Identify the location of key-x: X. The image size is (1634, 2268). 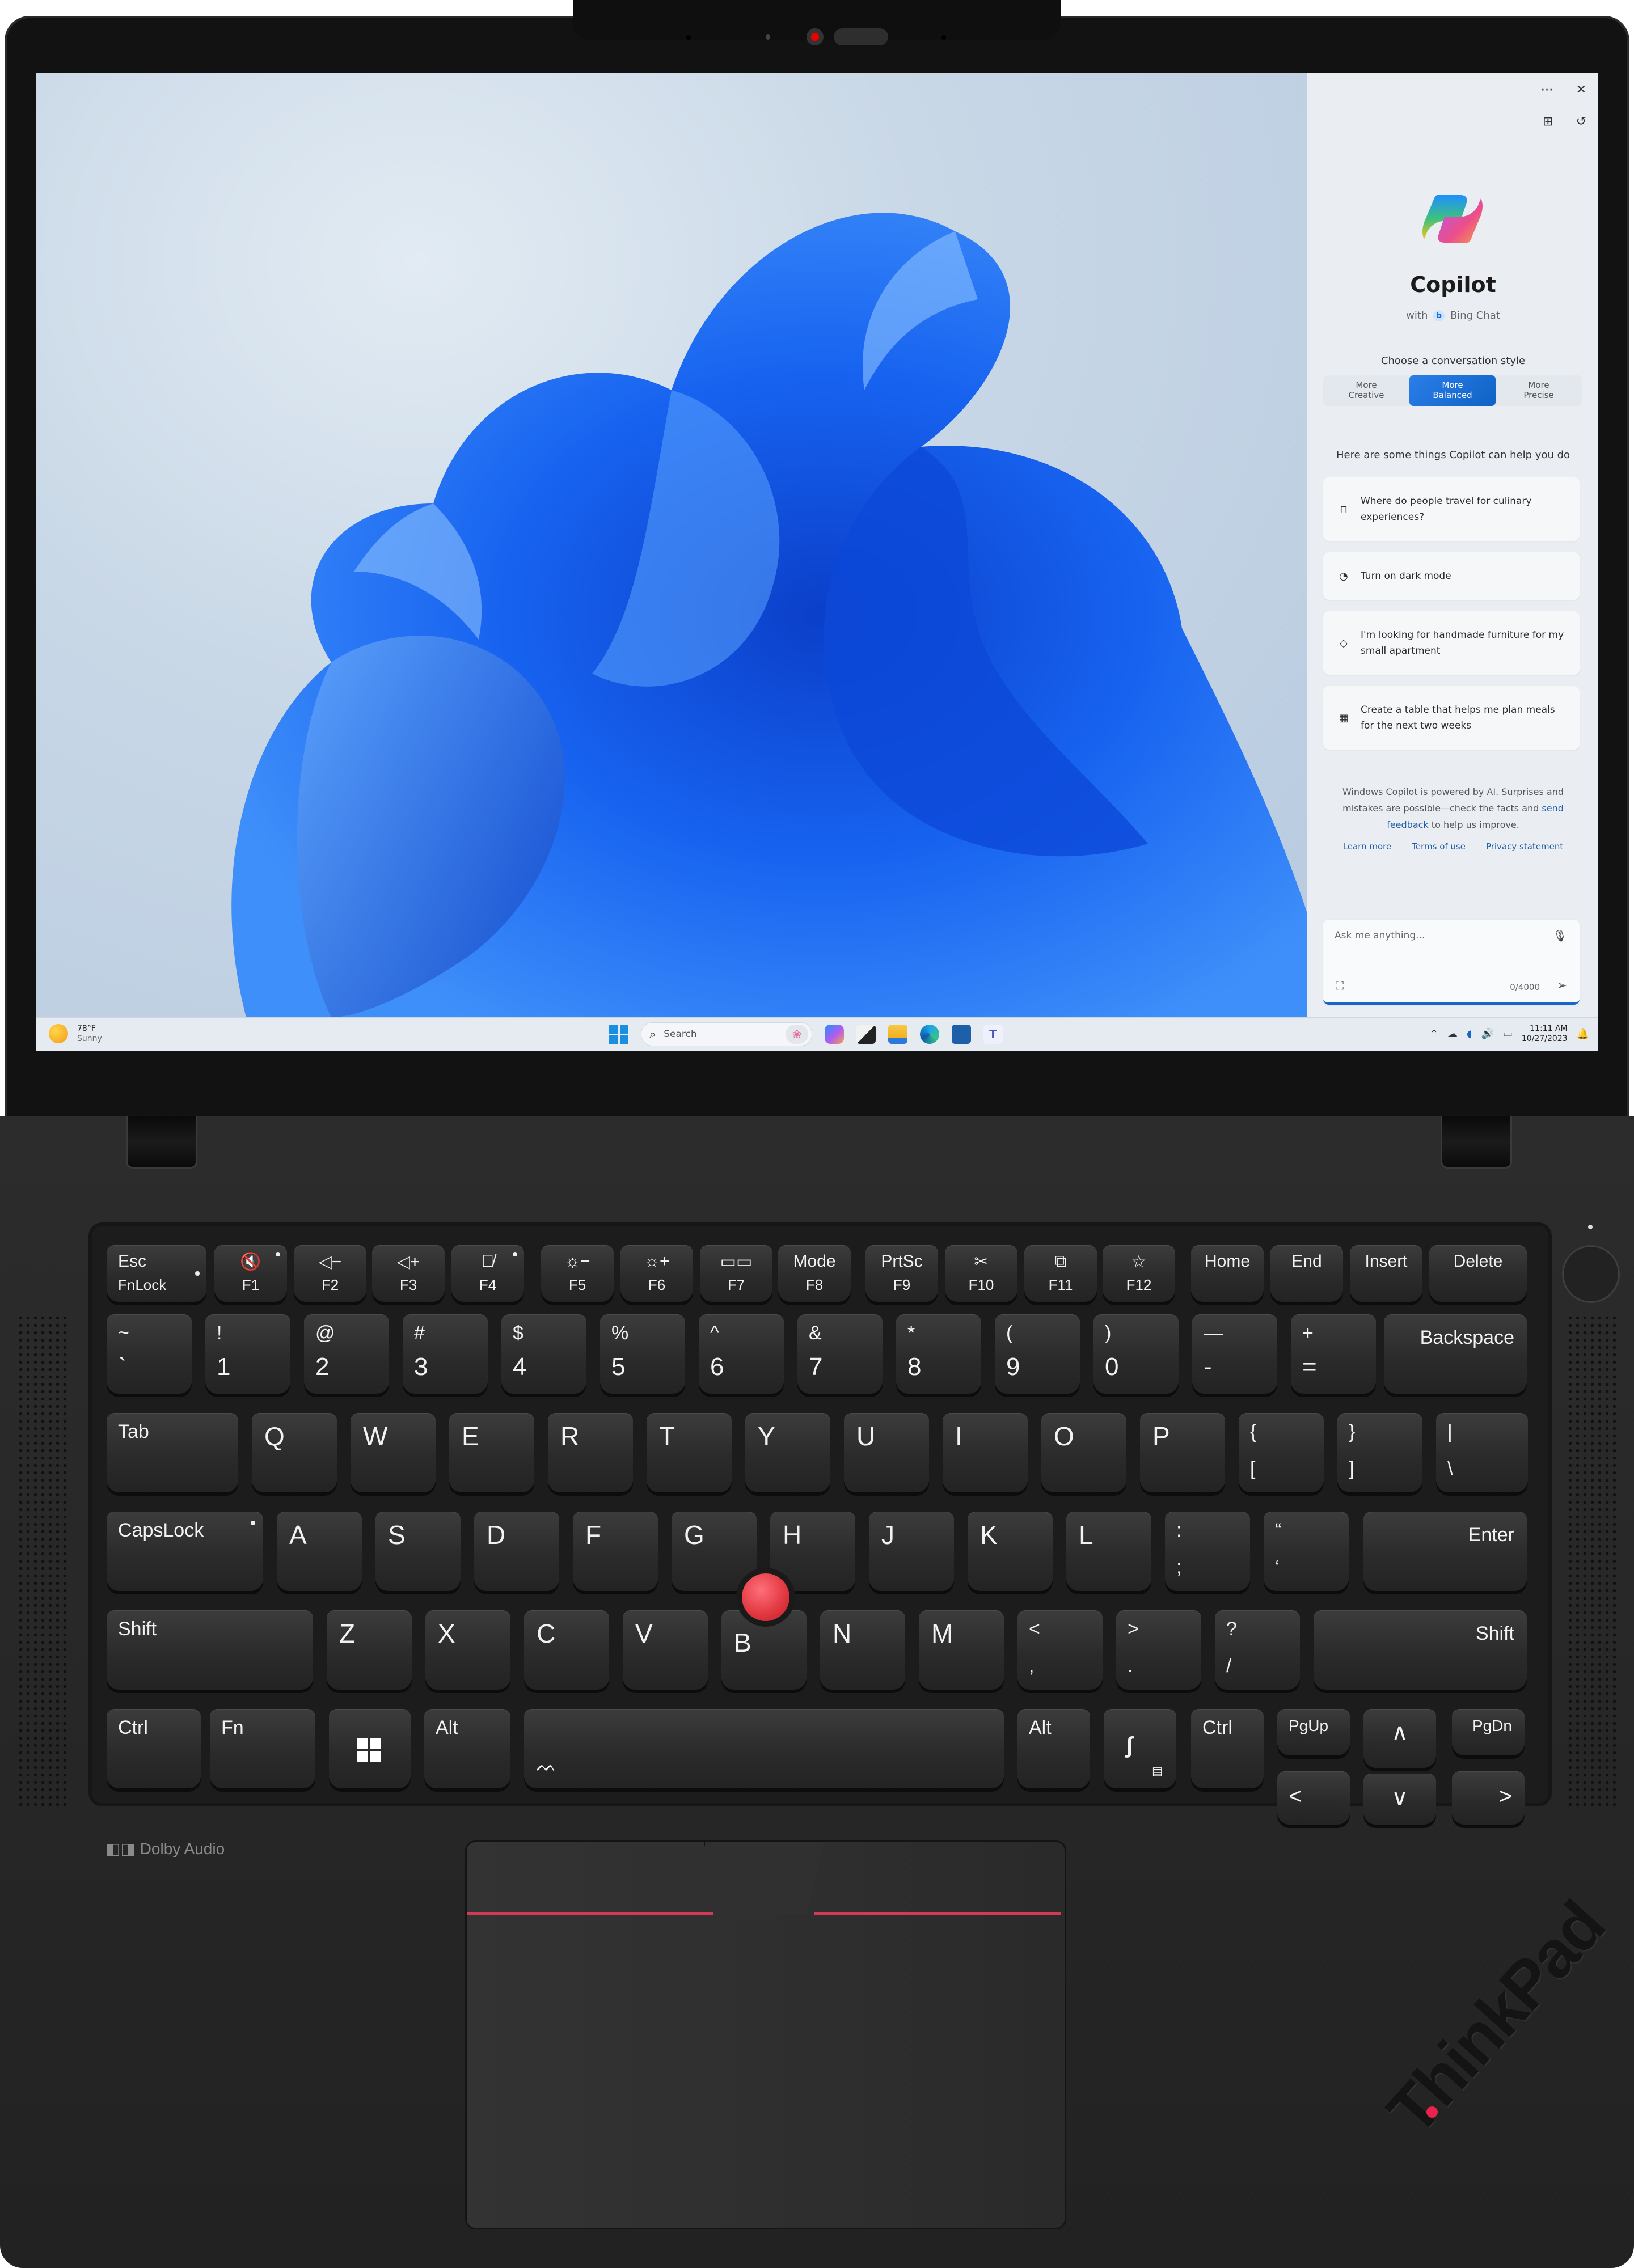
(467, 1650).